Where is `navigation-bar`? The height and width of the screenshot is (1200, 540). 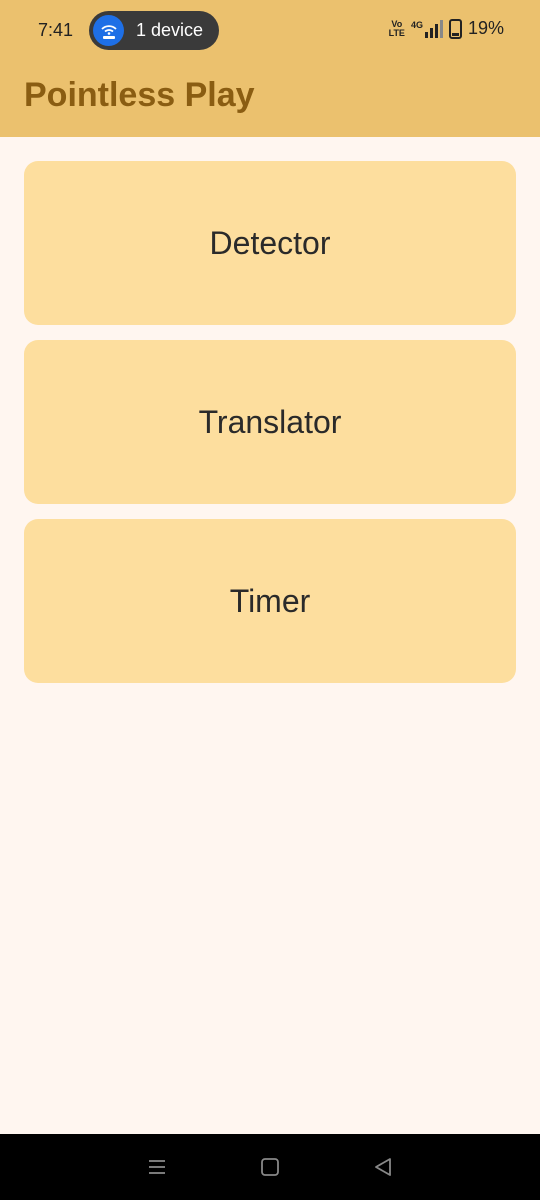 navigation-bar is located at coordinates (270, 1167).